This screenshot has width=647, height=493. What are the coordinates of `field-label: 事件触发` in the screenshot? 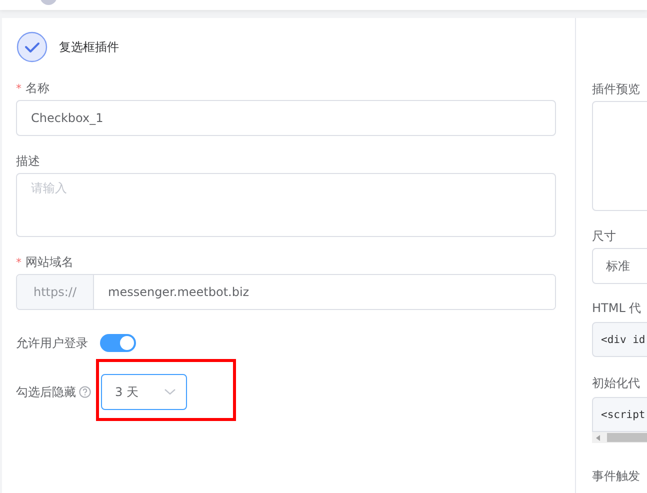 It's located at (616, 476).